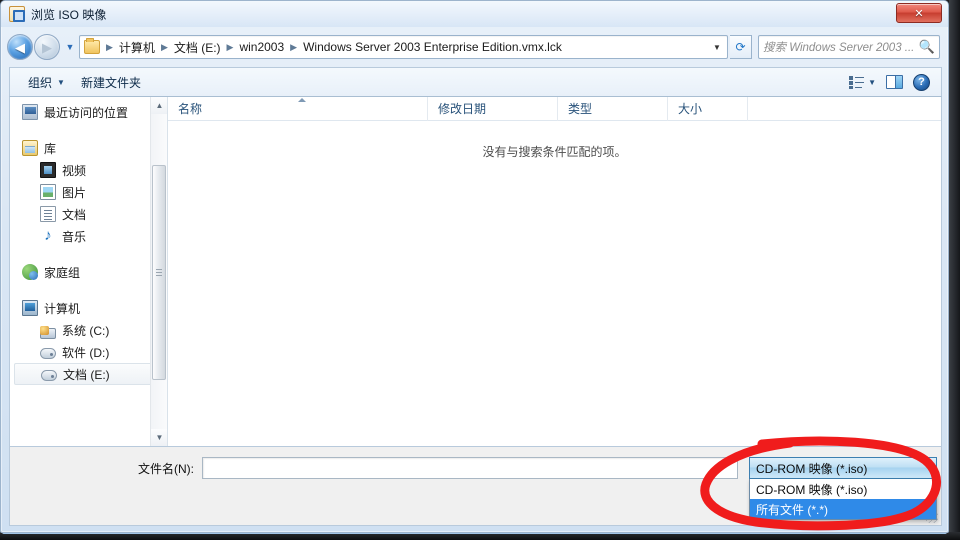 This screenshot has width=960, height=540. I want to click on sidebar-item-label: 最近访问的位置, so click(86, 112).